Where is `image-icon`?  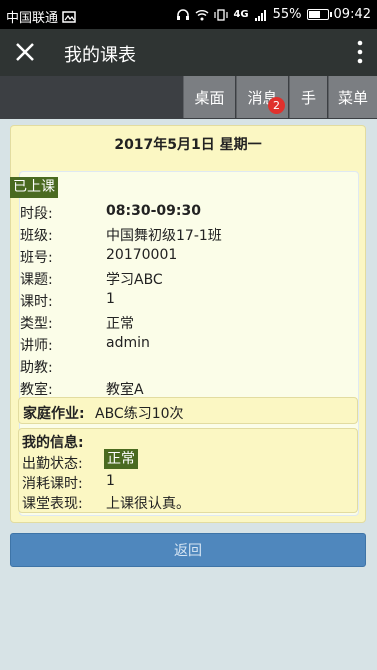
image-icon is located at coordinates (69, 16).